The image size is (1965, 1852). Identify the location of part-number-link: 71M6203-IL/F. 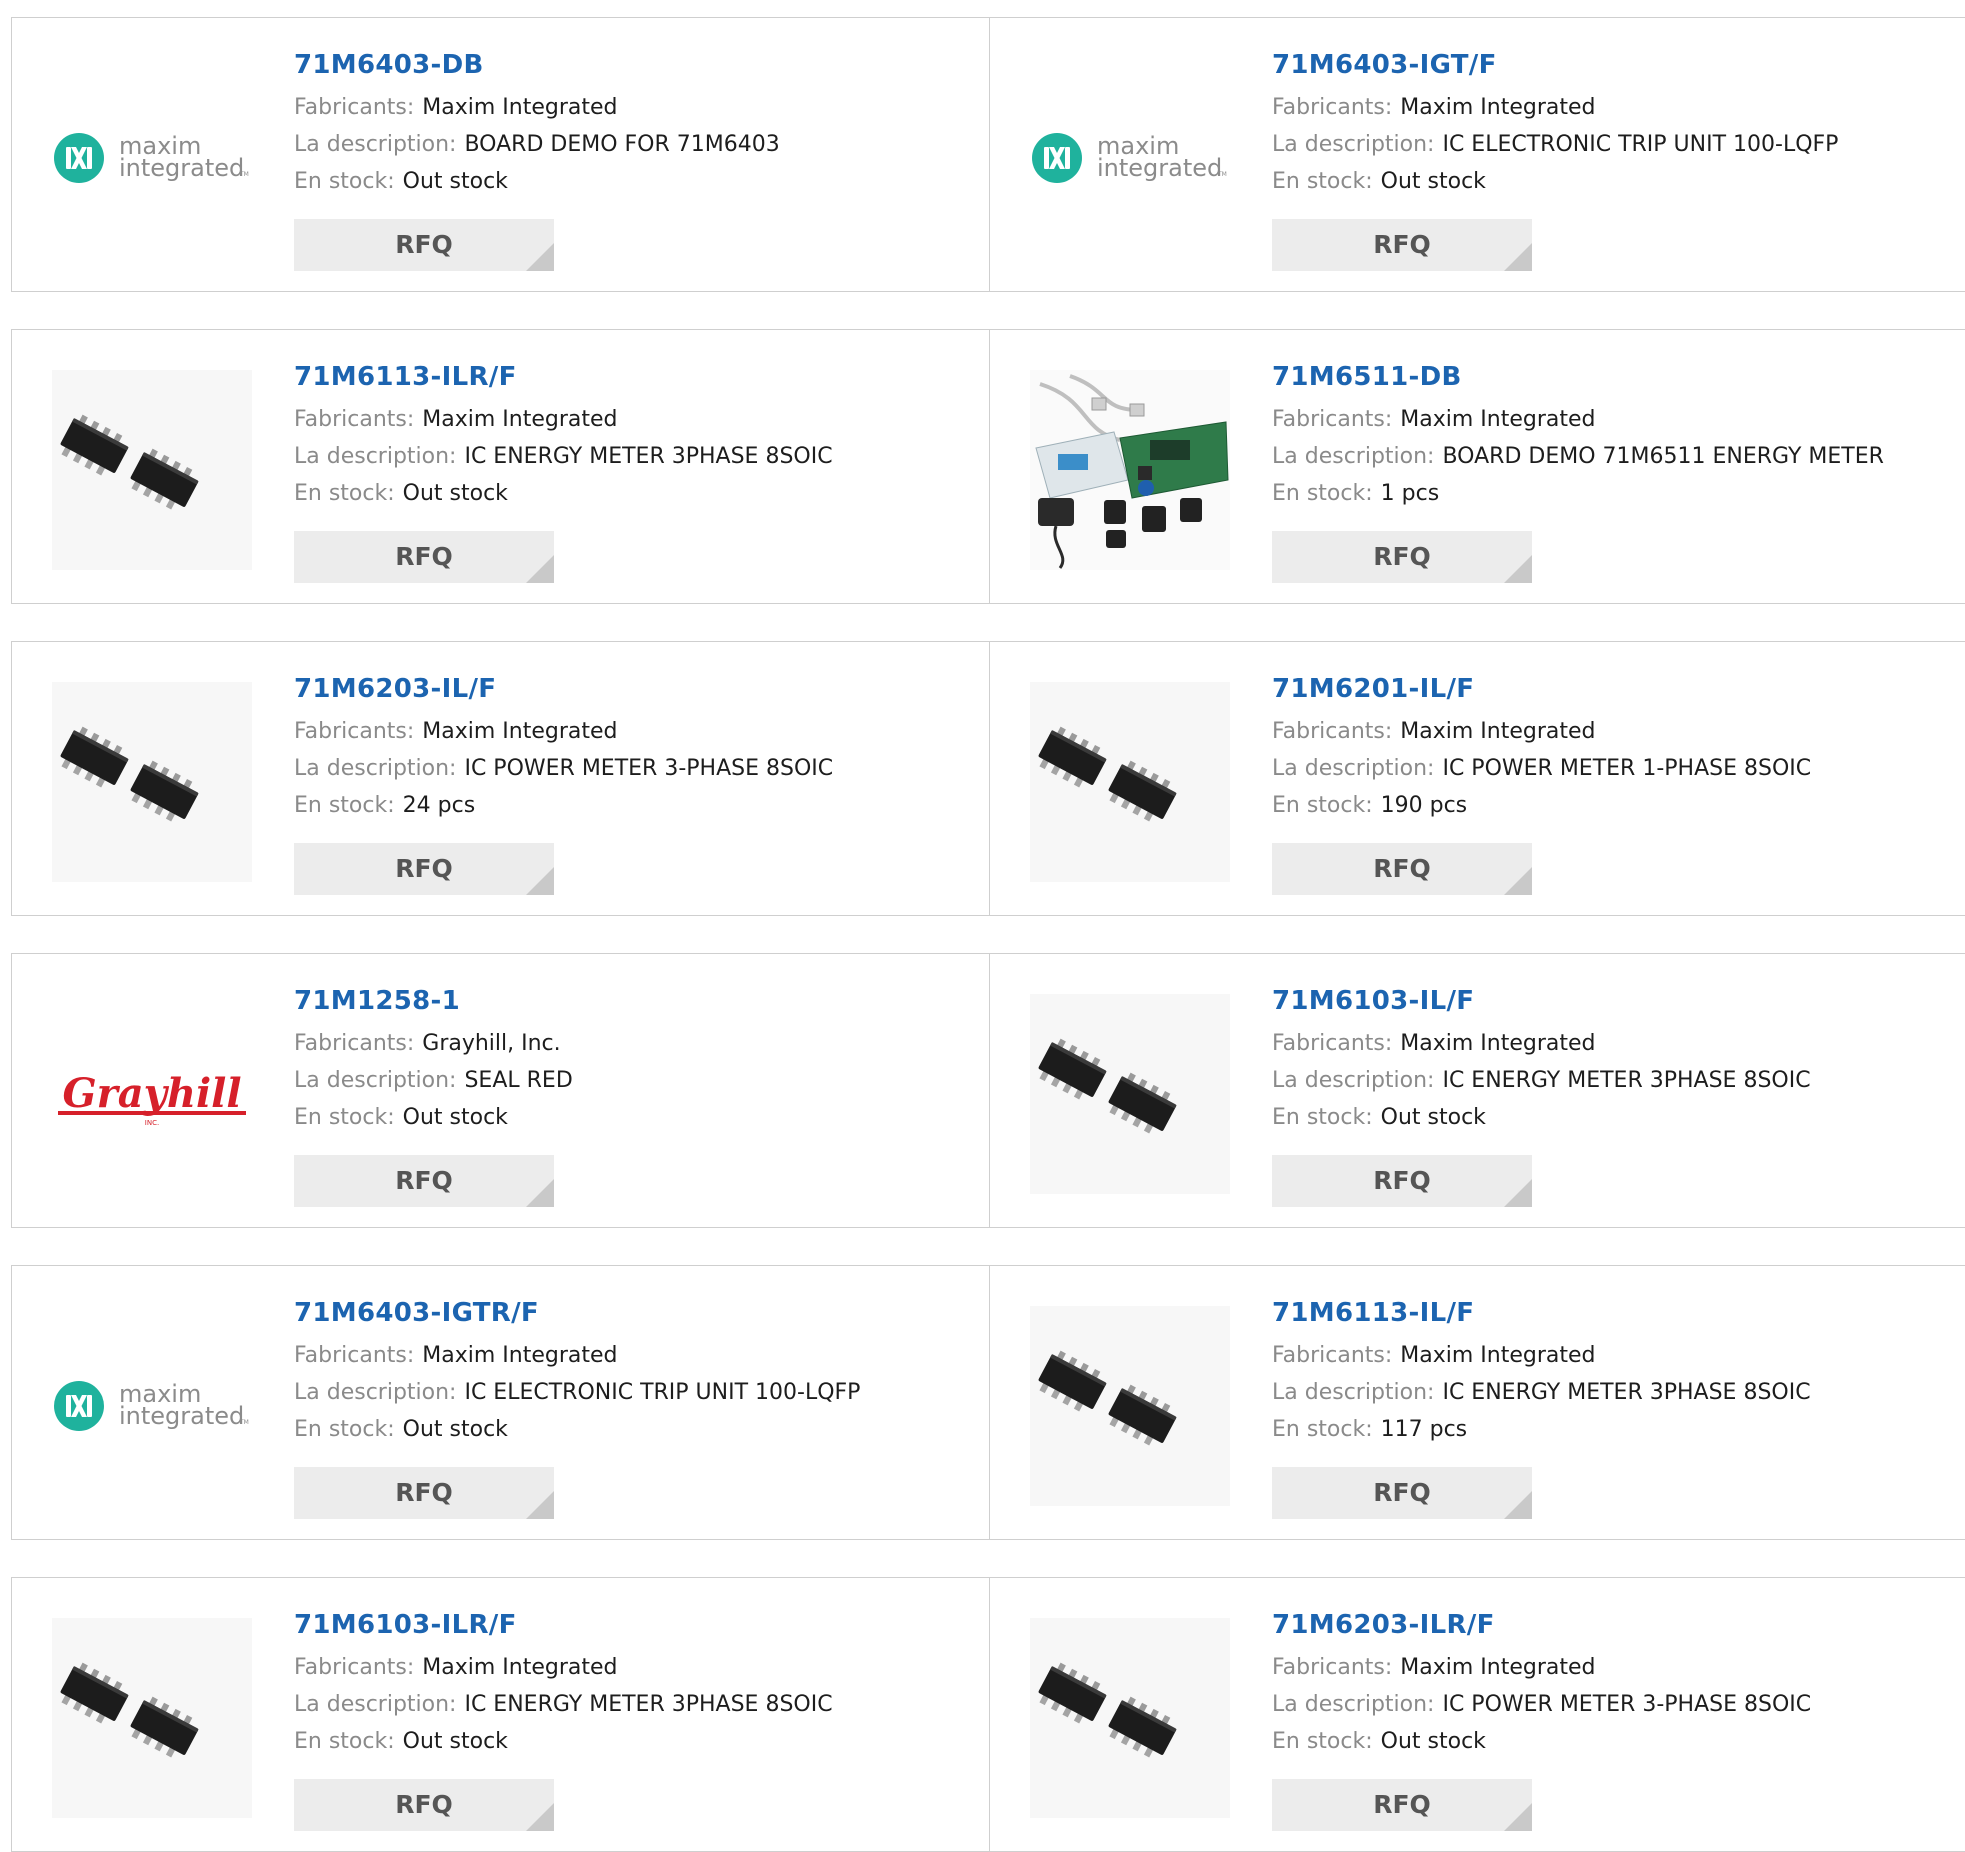
(636, 689).